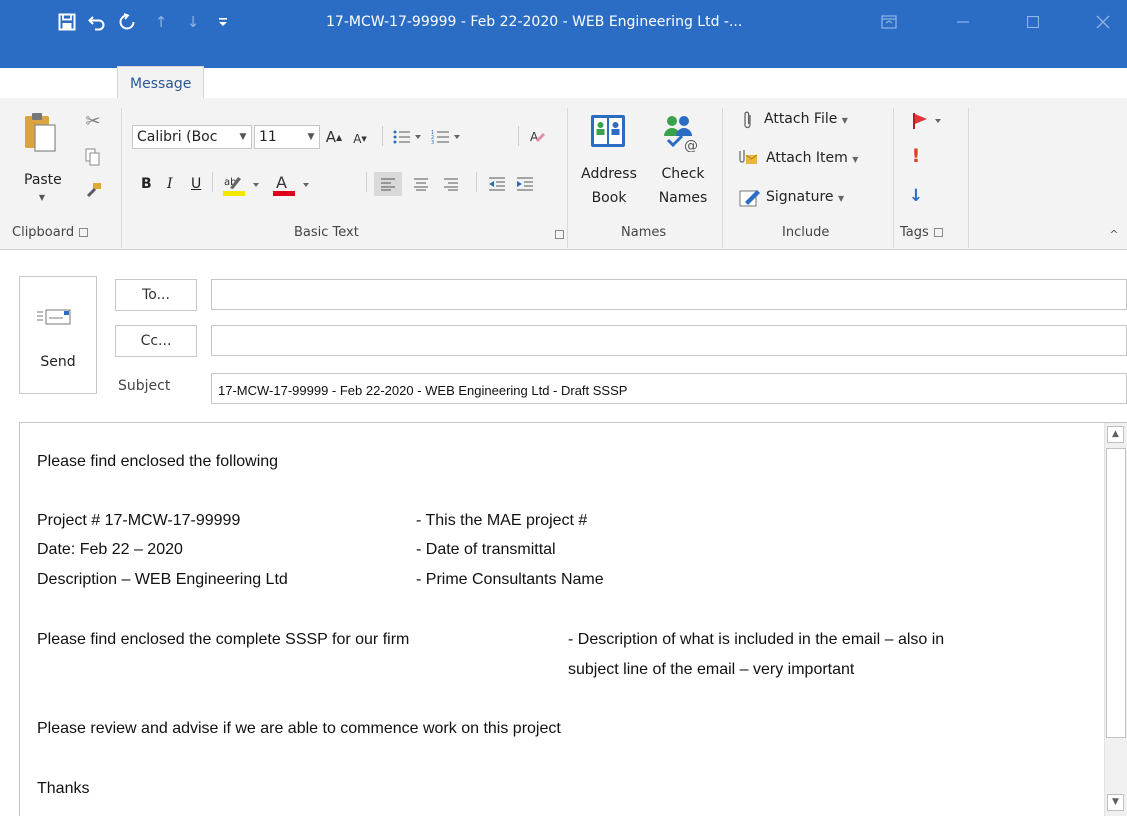  I want to click on body-row-right: - Prime Consultants Name, so click(510, 579).